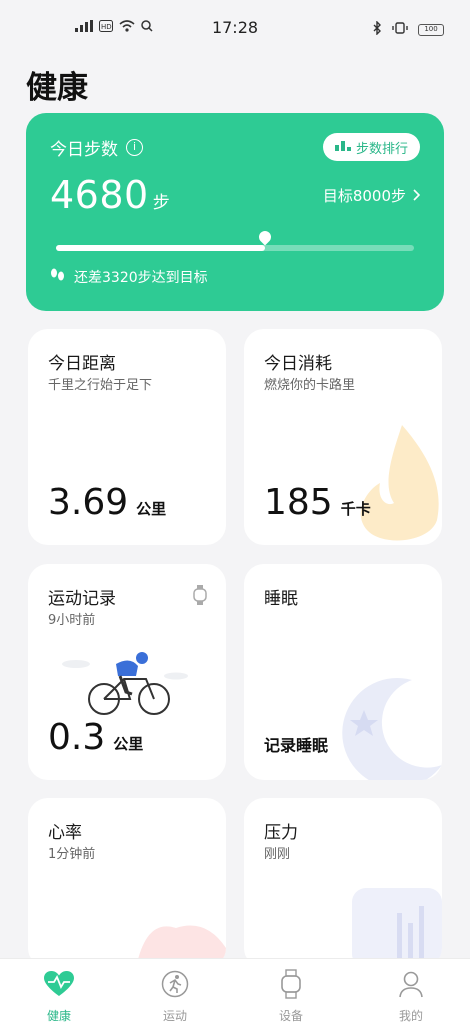 Image resolution: width=470 pixels, height=1032 pixels. I want to click on distance-value: 3.69 公里, so click(107, 502).